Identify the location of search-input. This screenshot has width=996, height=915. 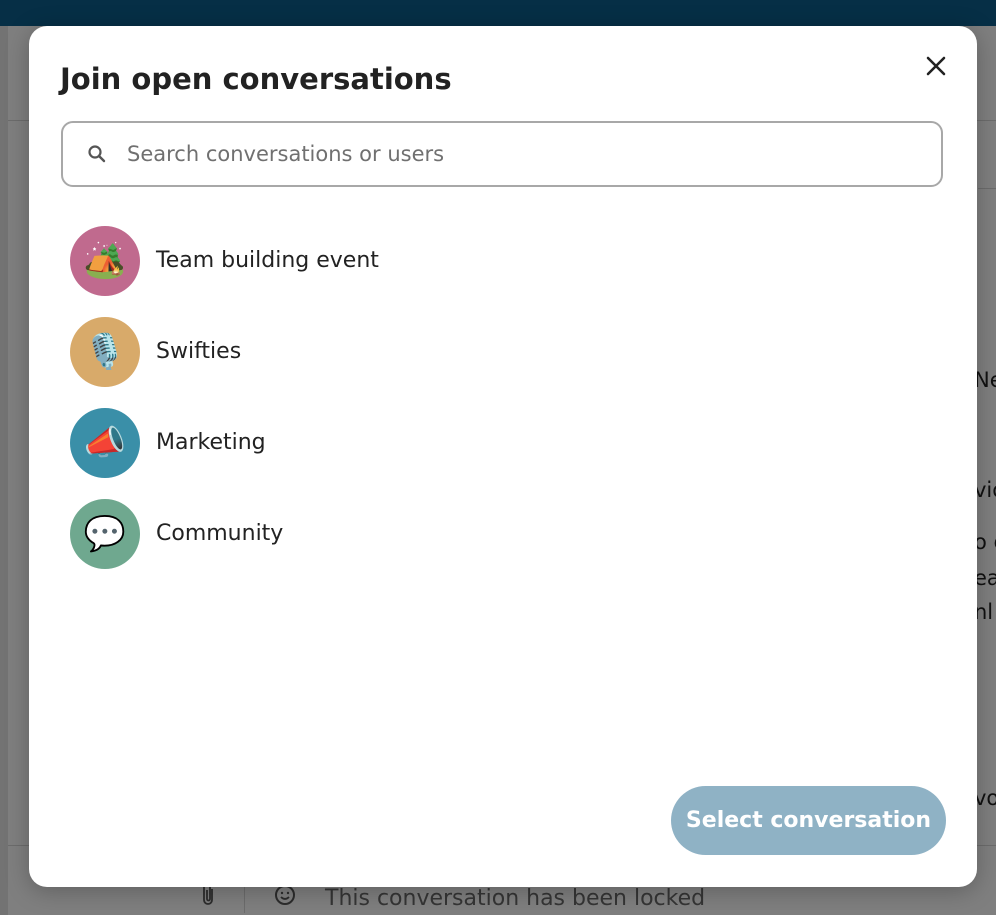
(517, 154).